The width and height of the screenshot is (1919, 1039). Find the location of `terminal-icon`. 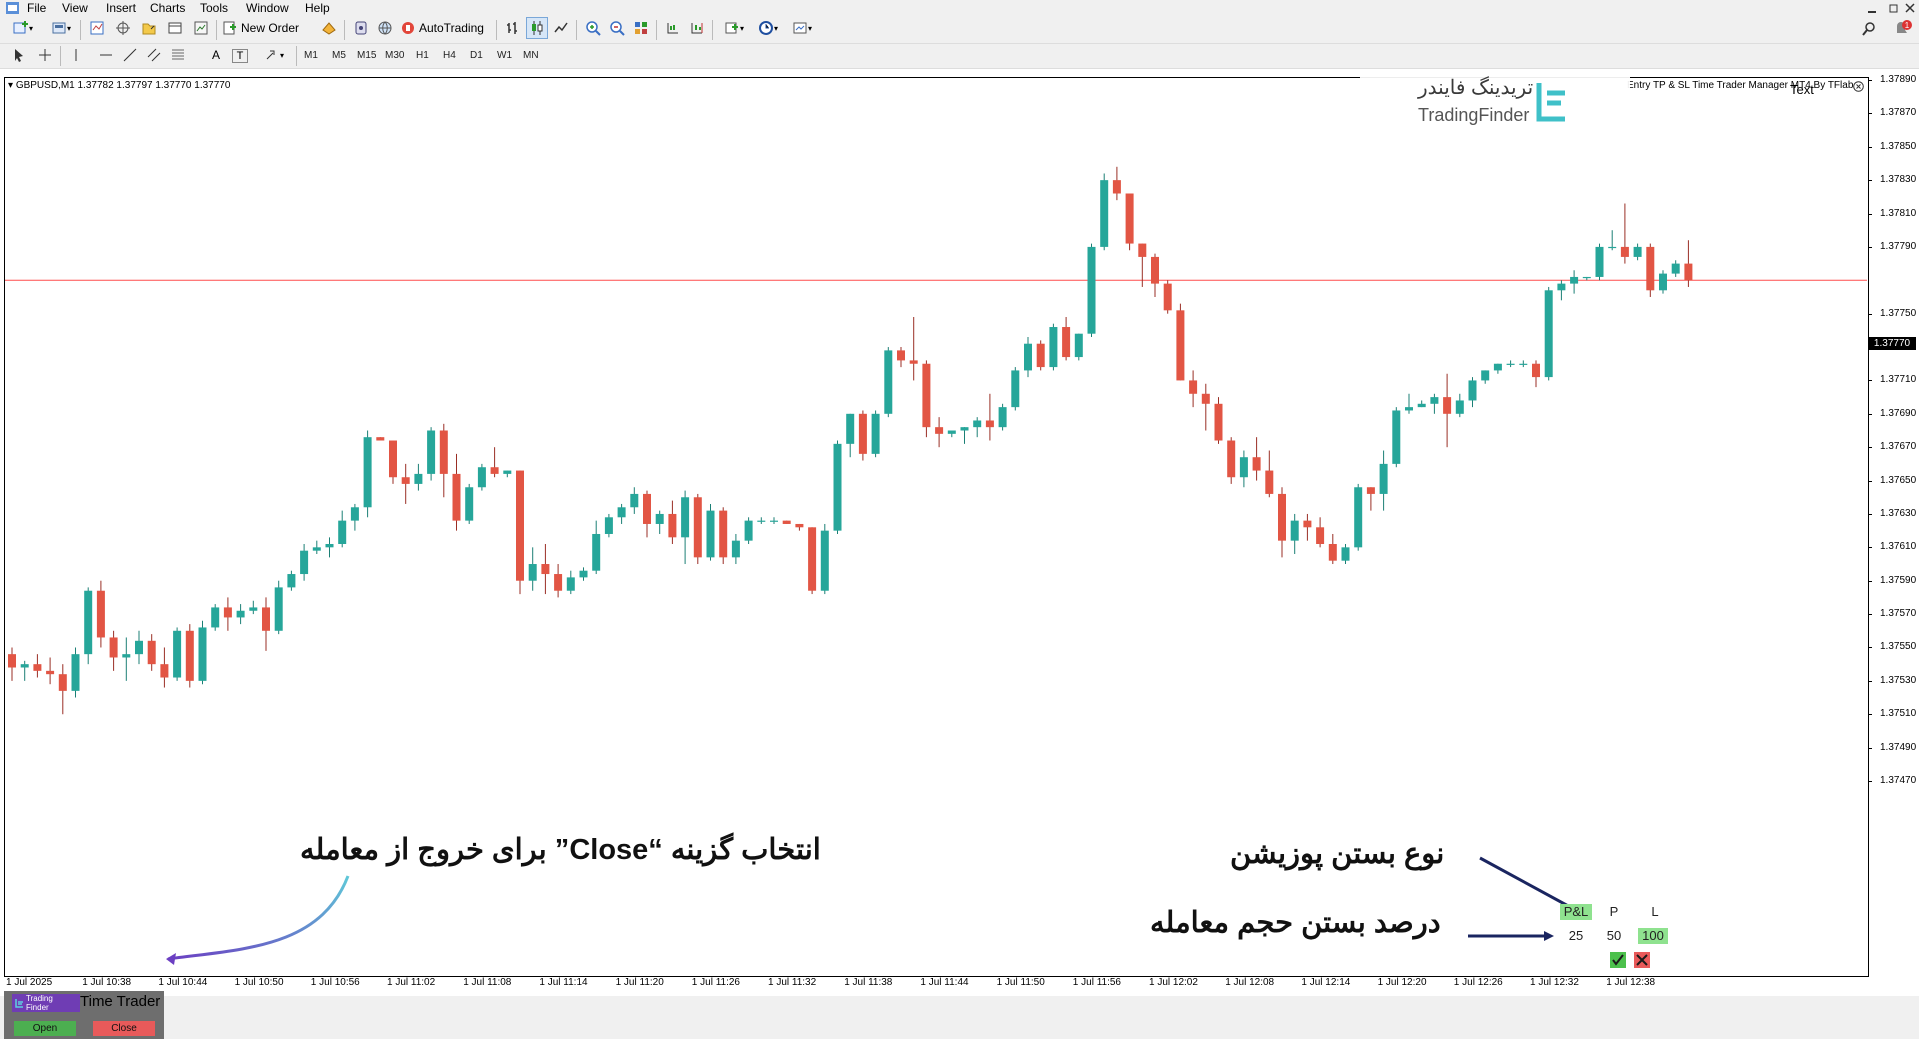

terminal-icon is located at coordinates (175, 28).